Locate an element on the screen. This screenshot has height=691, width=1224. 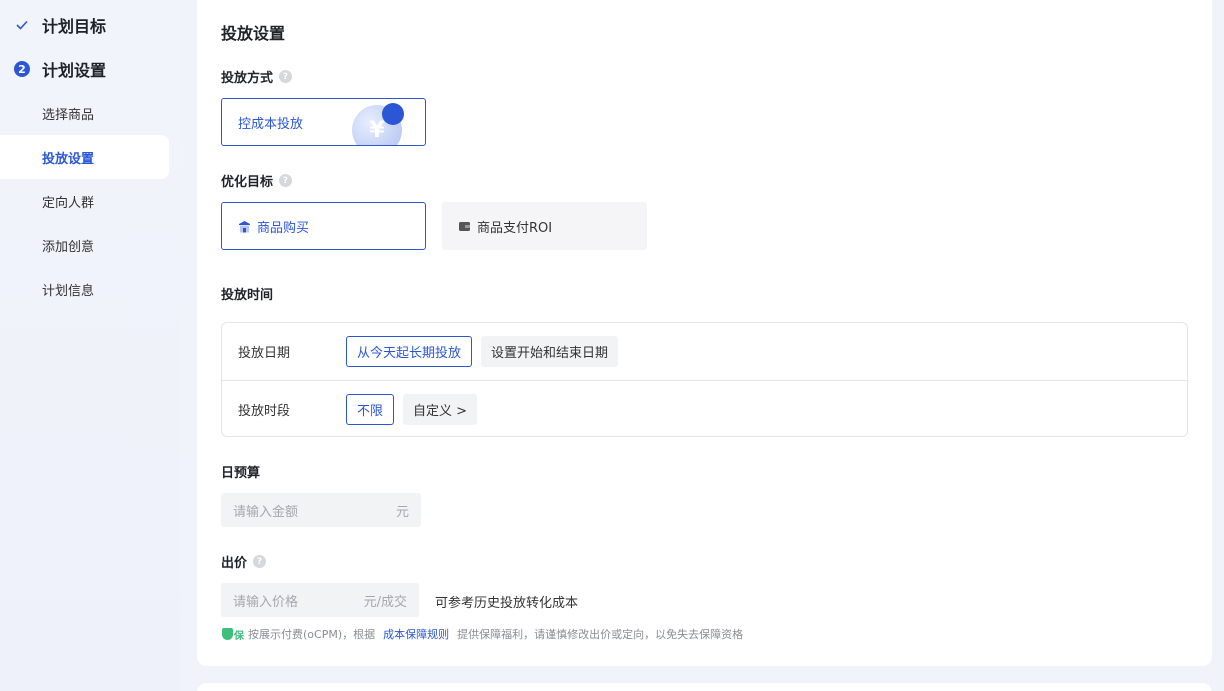
sidebar-item-label: 计划信息 is located at coordinates (68, 291).